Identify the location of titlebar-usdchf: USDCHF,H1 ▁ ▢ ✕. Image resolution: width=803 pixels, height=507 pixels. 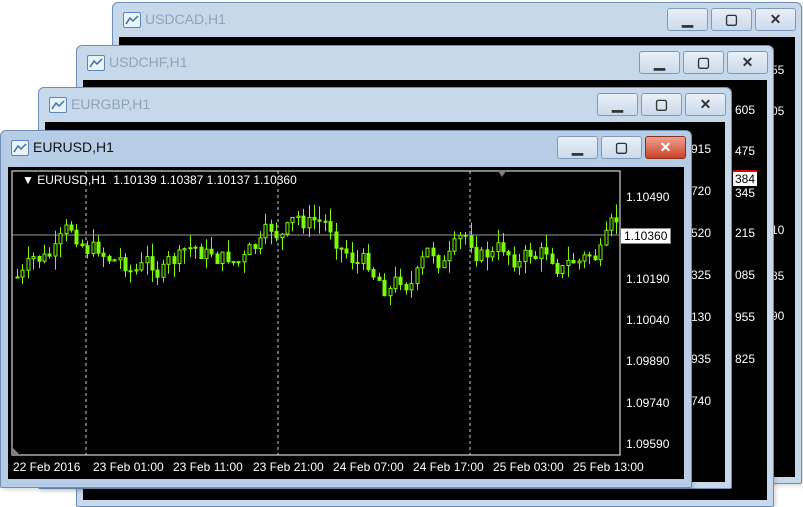
(425, 63).